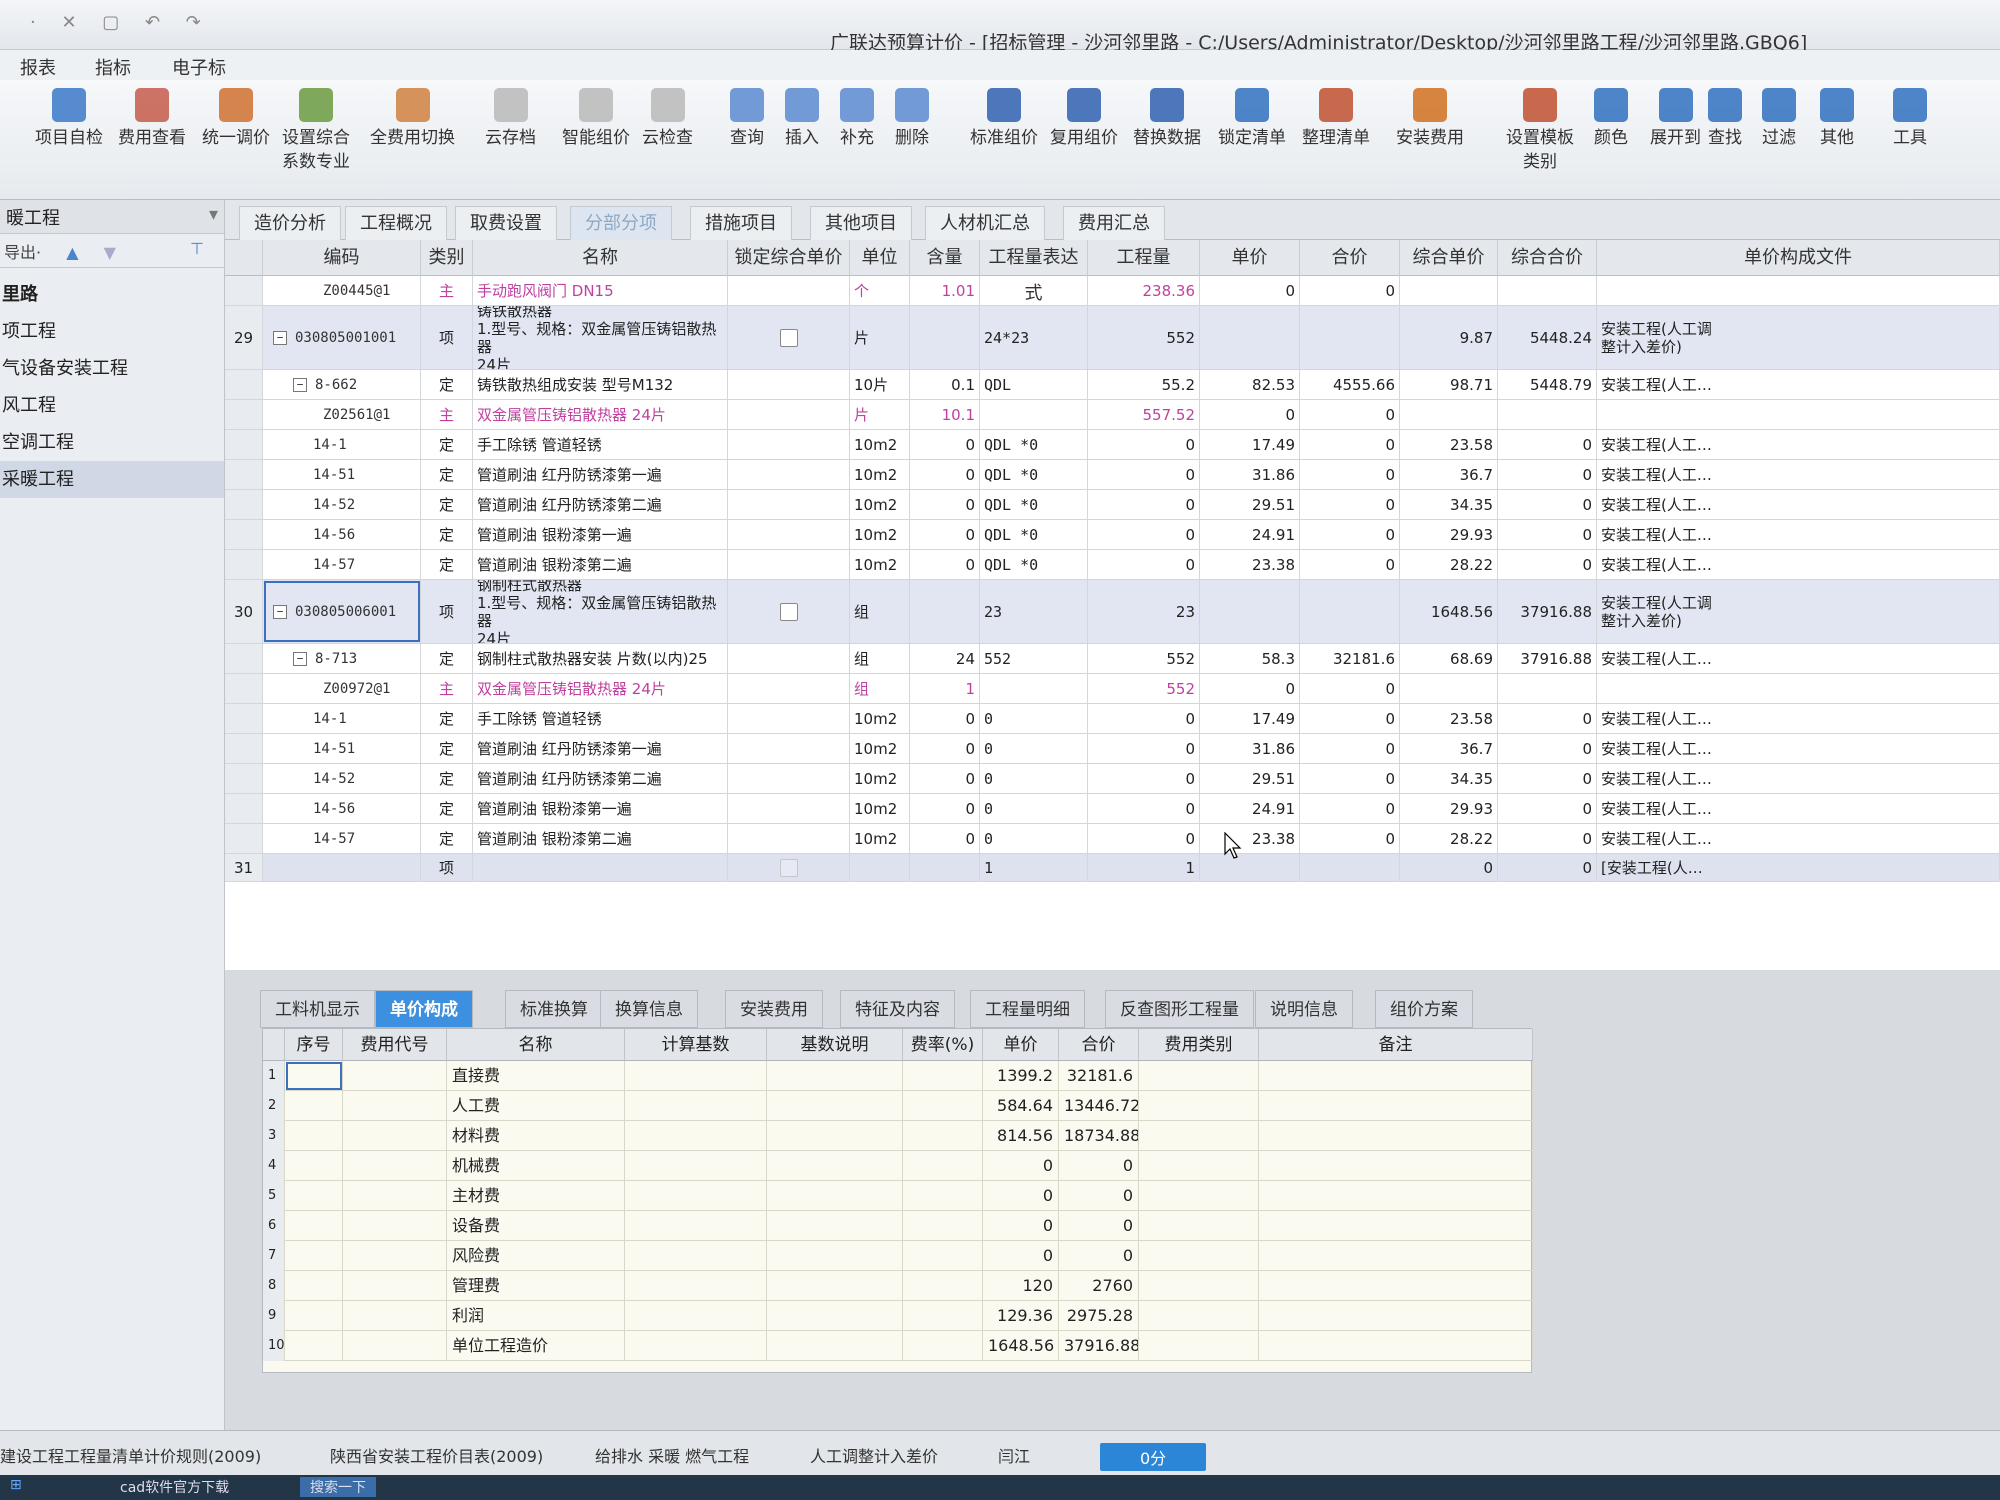 This screenshot has height=1500, width=2000. What do you see at coordinates (1167, 119) in the screenshot?
I see `ribbon-button-14: 替换数据` at bounding box center [1167, 119].